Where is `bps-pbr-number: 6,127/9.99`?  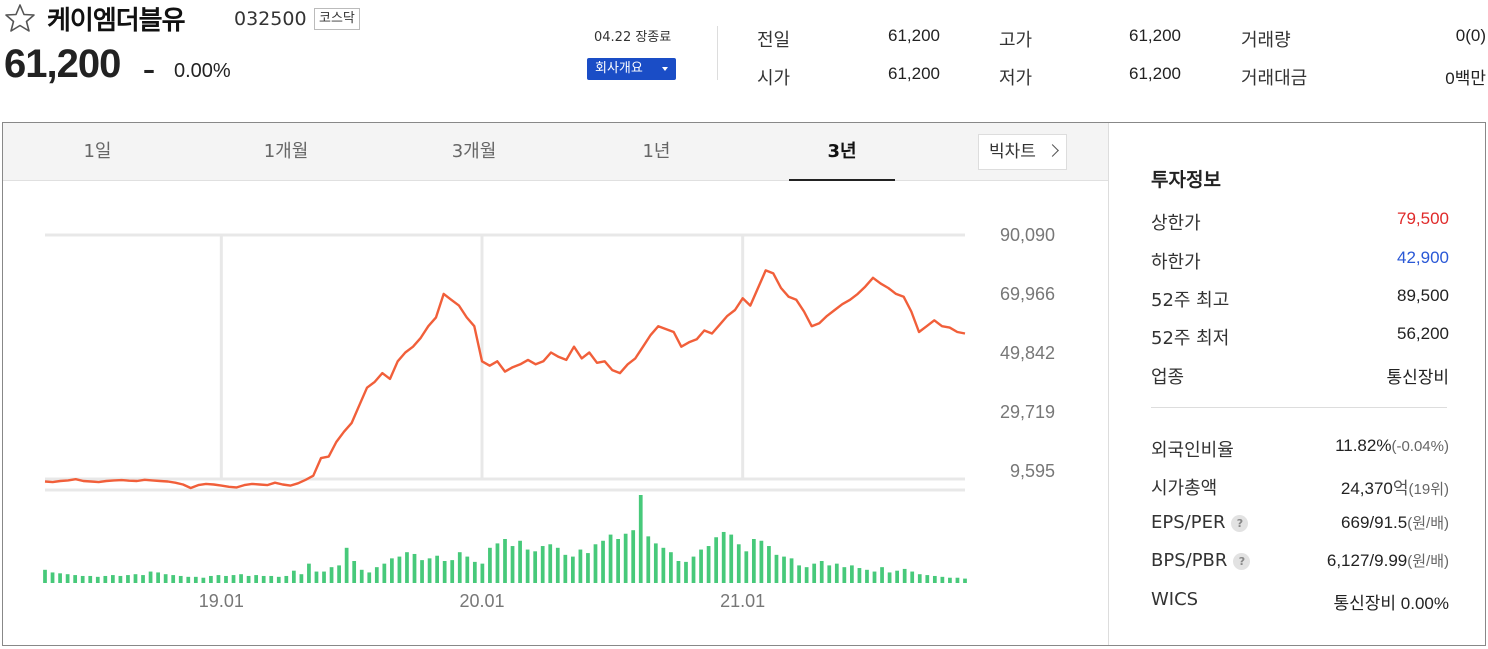
bps-pbr-number: 6,127/9.99 is located at coordinates (1367, 560).